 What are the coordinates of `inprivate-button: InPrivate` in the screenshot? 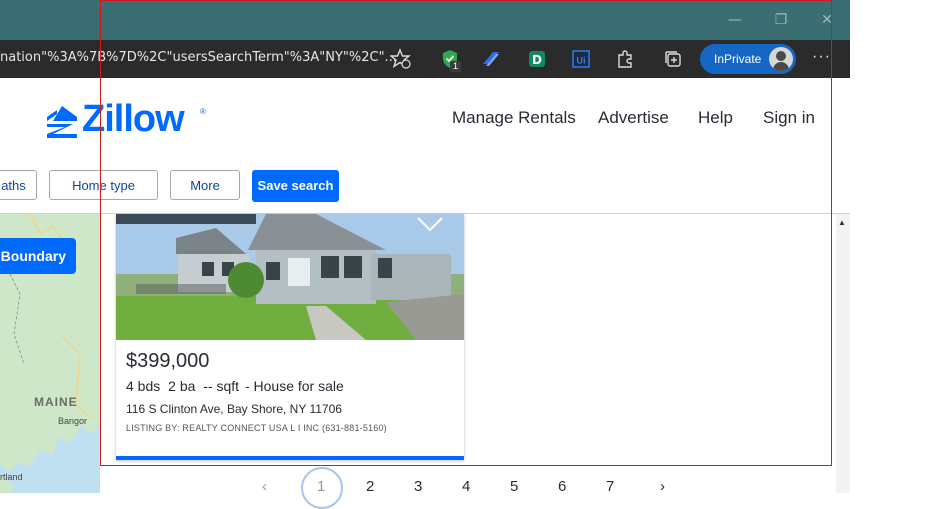 It's located at (748, 59).